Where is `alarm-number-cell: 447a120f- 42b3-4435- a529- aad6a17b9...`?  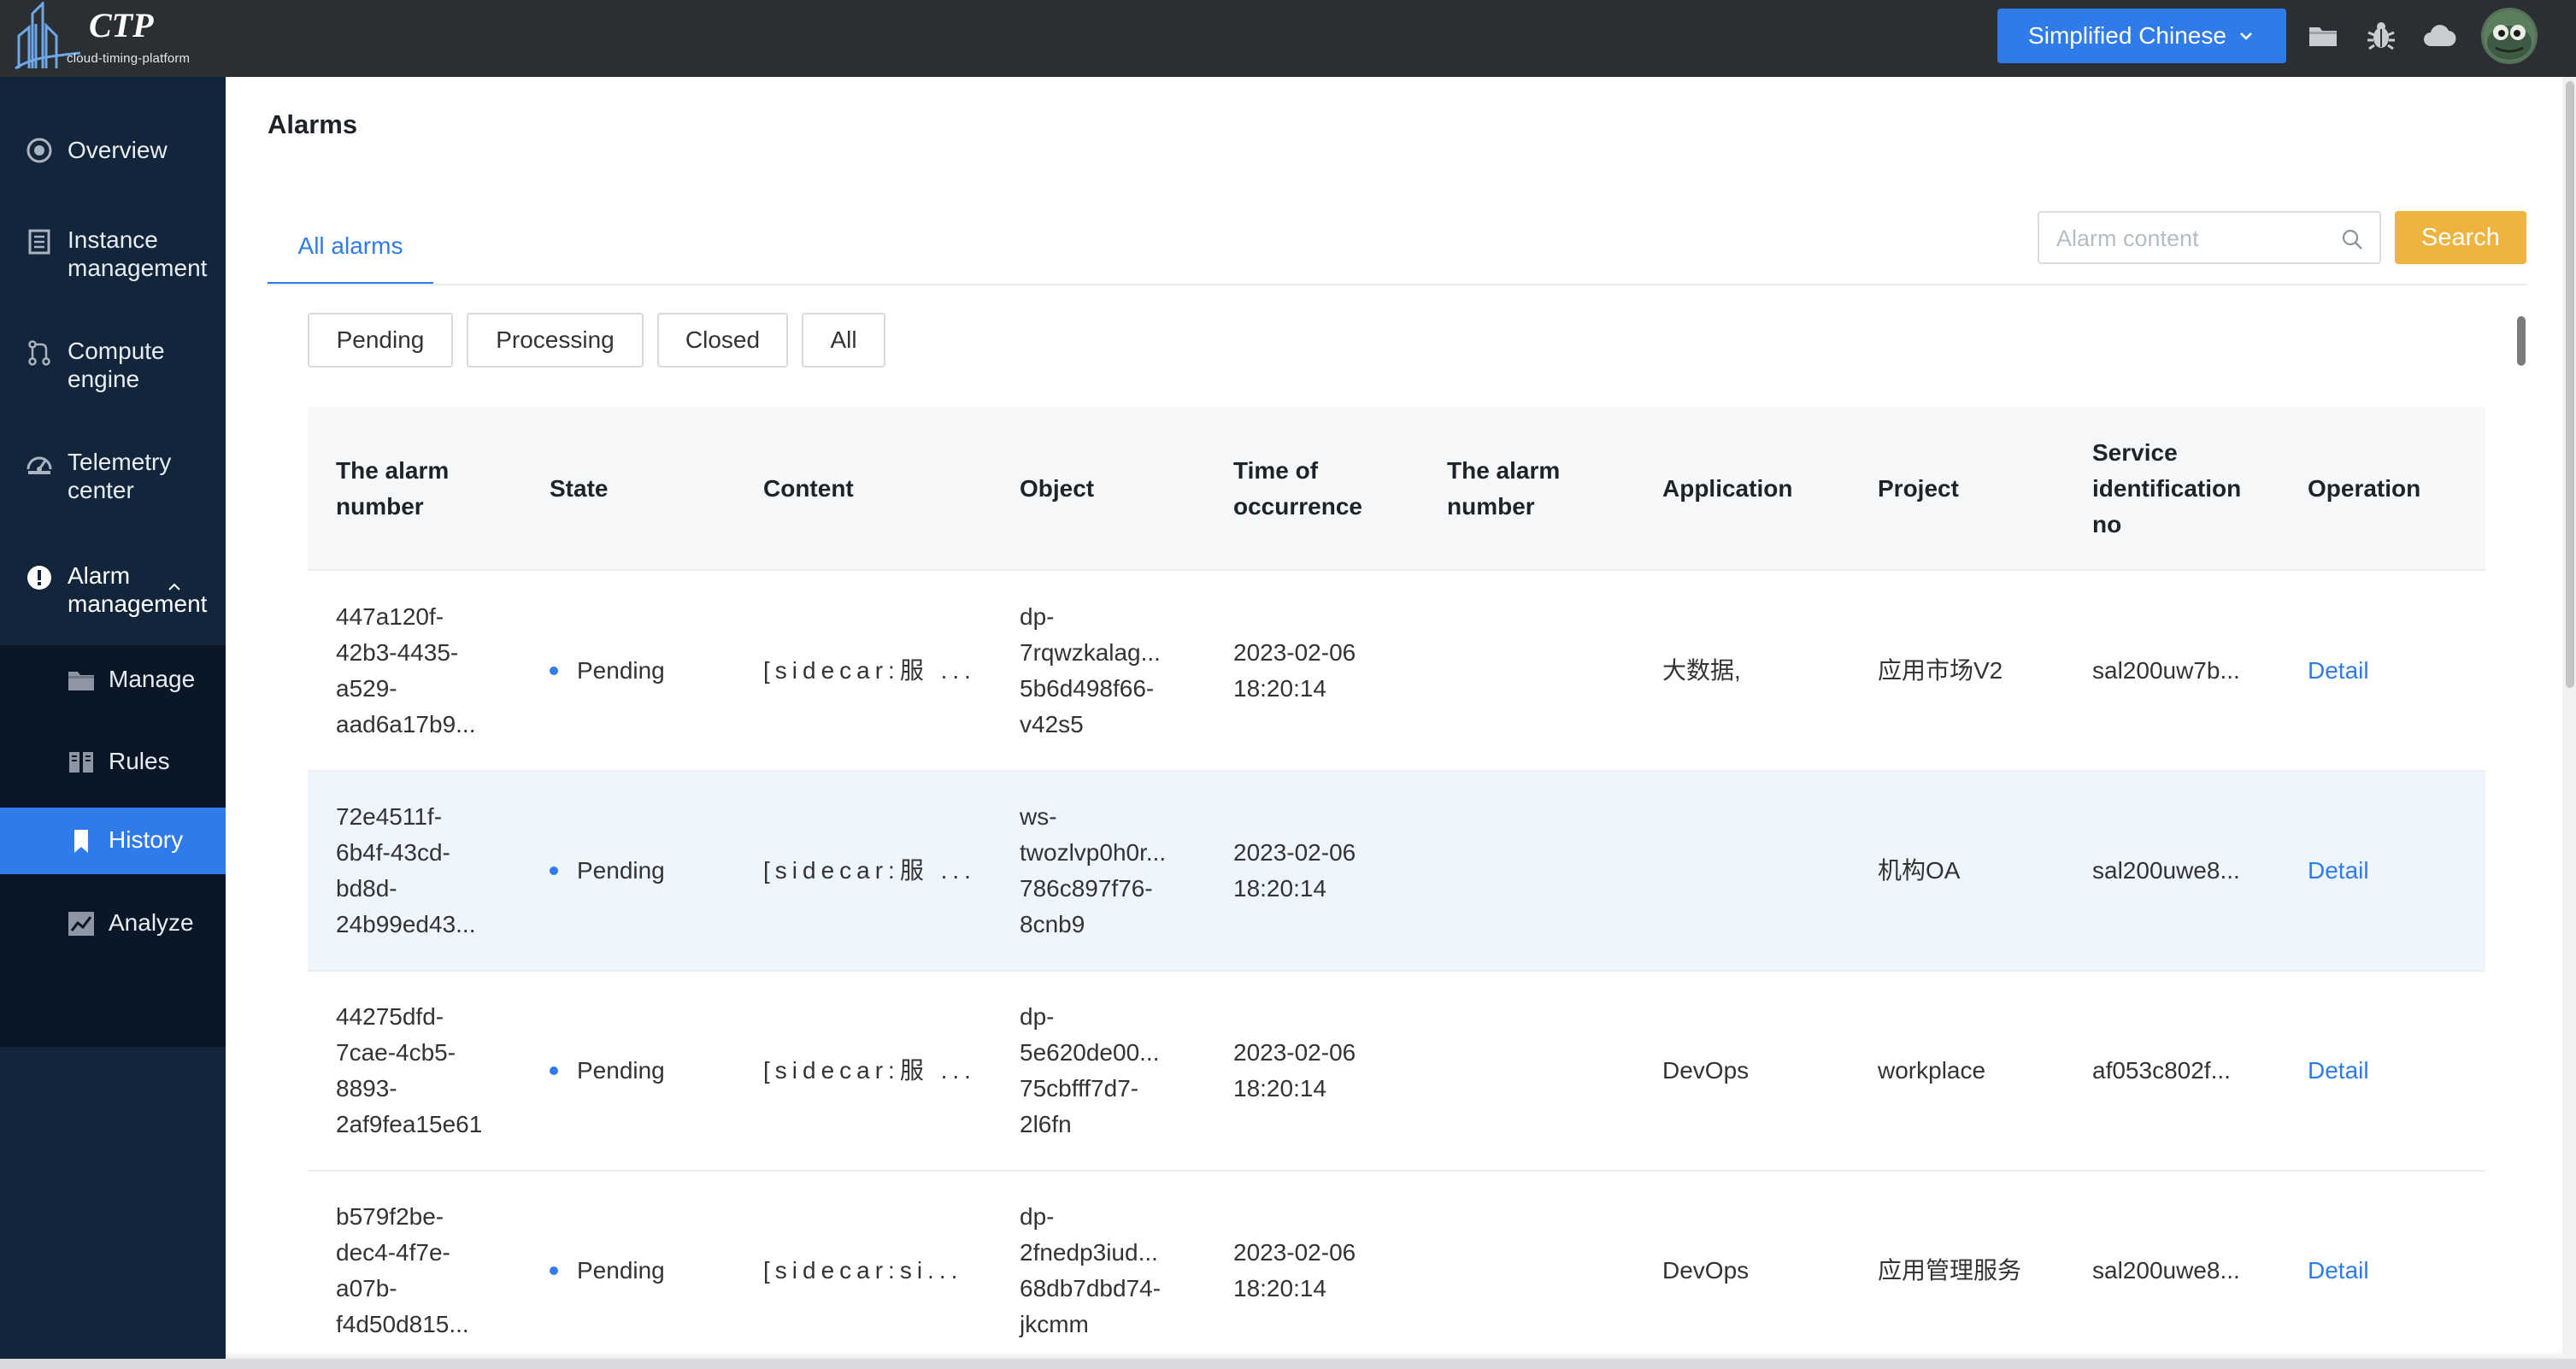 alarm-number-cell: 447a120f- 42b3-4435- a529- aad6a17b9... is located at coordinates (406, 670).